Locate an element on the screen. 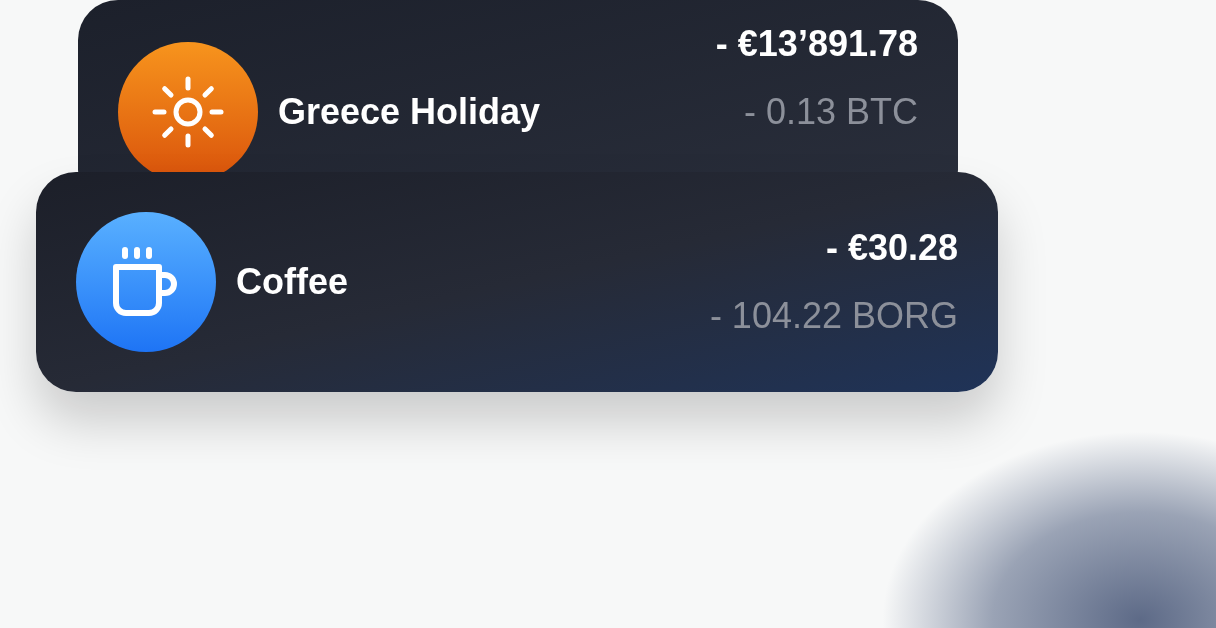 The height and width of the screenshot is (628, 1216). crypto-amount: - 0.13 BTC is located at coordinates (830, 112).